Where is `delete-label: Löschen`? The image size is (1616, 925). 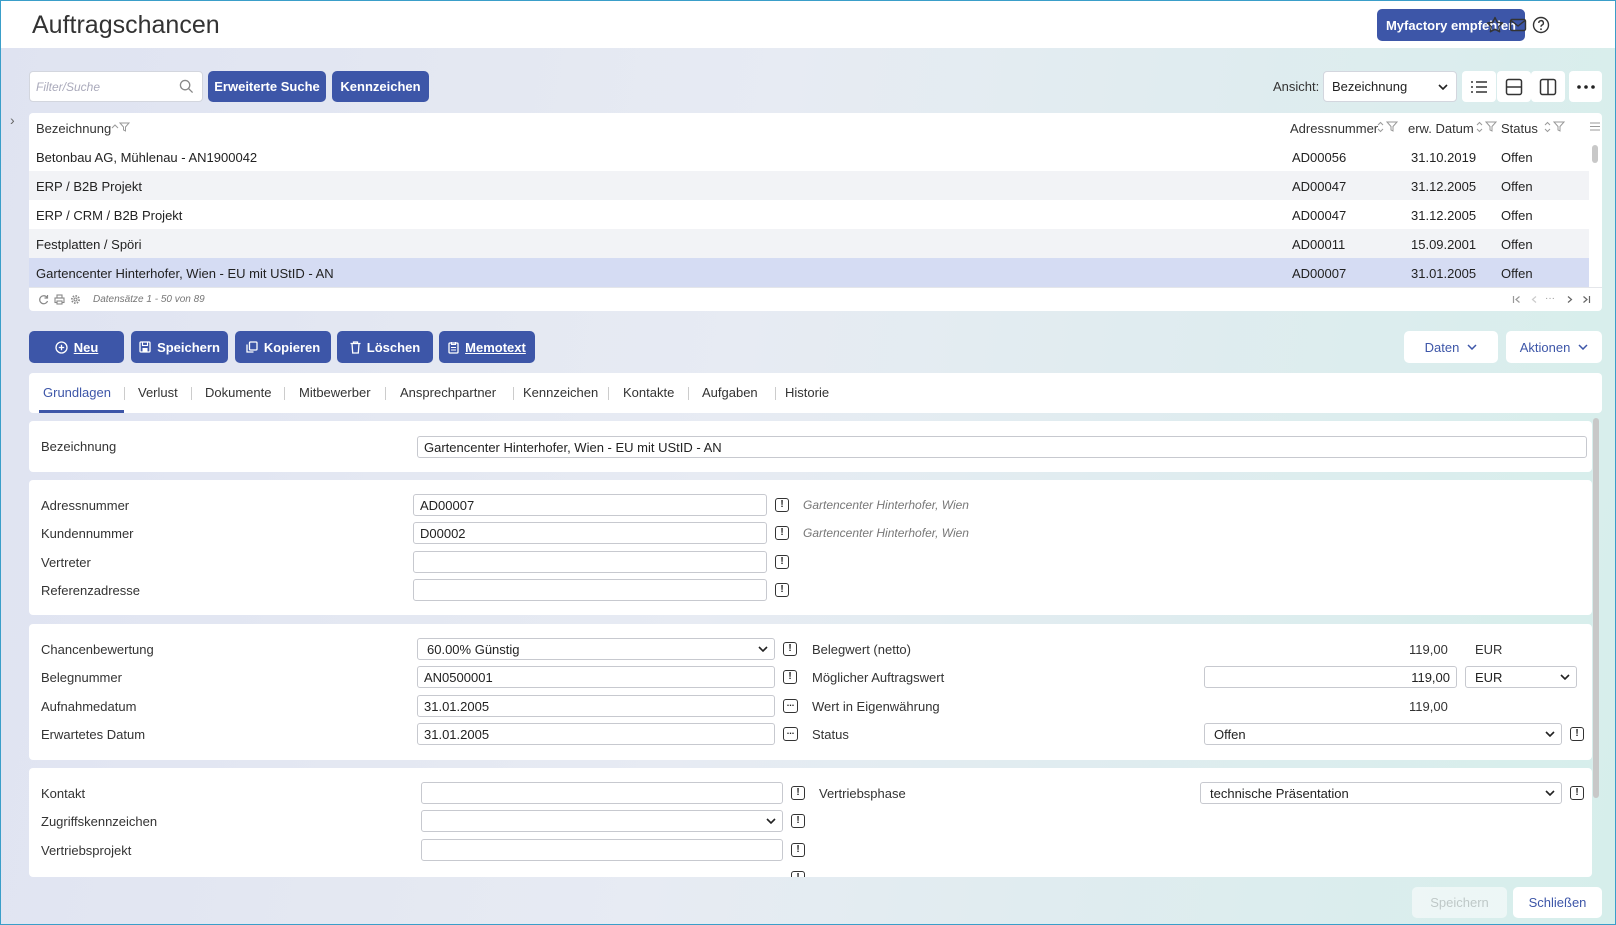 delete-label: Löschen is located at coordinates (393, 347).